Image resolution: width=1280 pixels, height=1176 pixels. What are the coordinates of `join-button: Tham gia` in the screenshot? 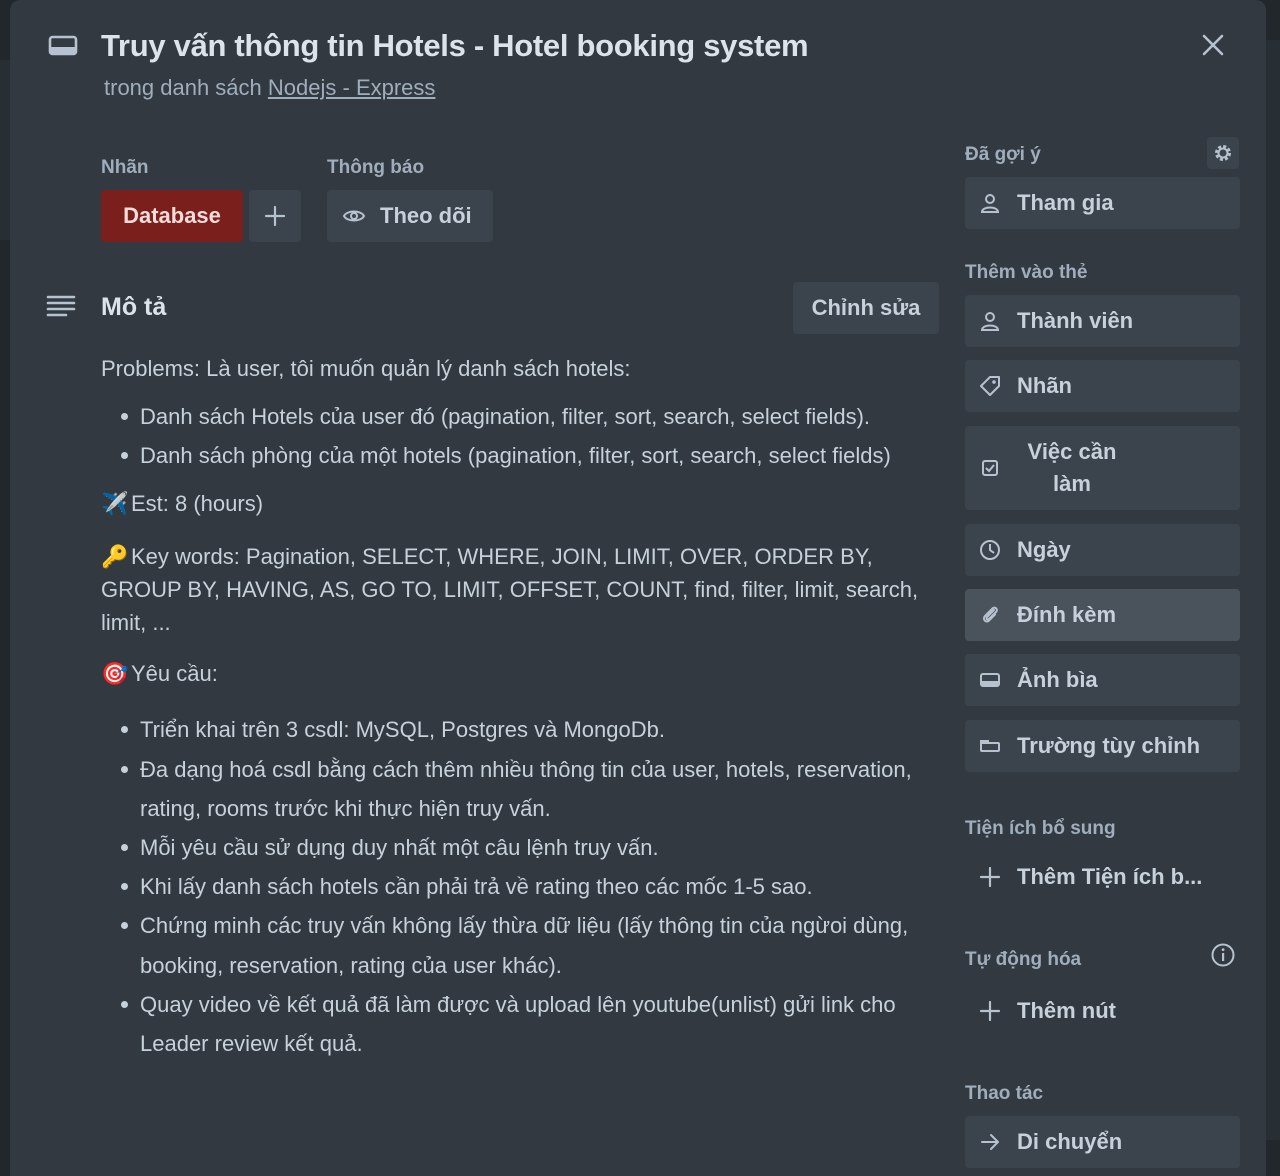 It's located at (1102, 203).